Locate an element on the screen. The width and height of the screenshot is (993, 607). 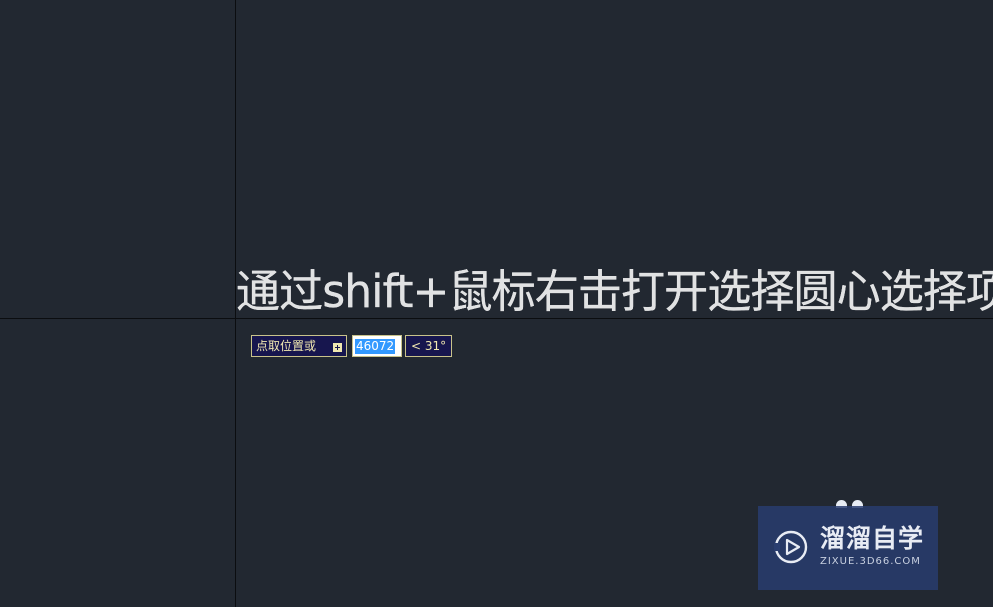
distance-value-selected: 46072 is located at coordinates (375, 346).